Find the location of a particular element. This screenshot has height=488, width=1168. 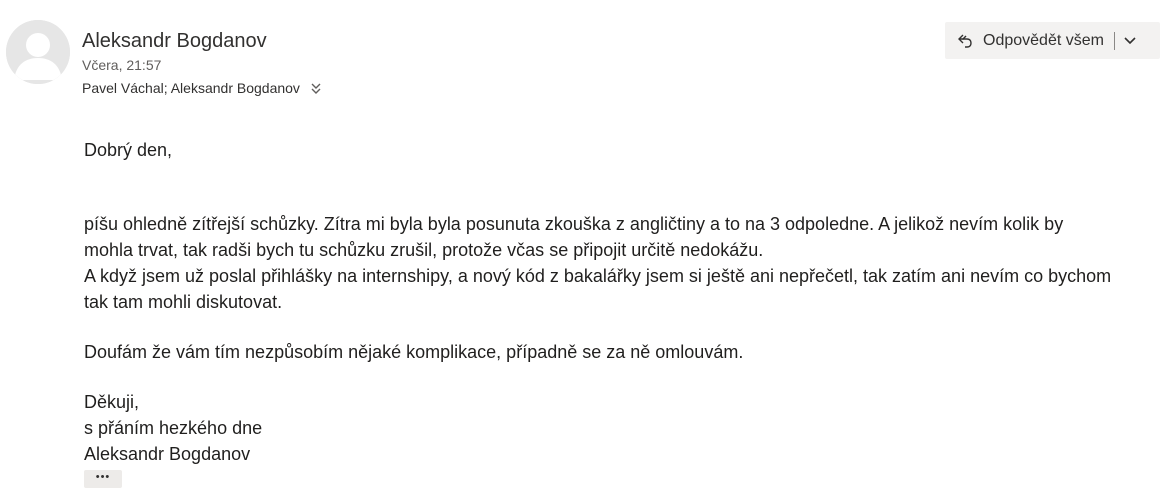

signature-name: Aleksandr Bogdanov is located at coordinates (167, 454).